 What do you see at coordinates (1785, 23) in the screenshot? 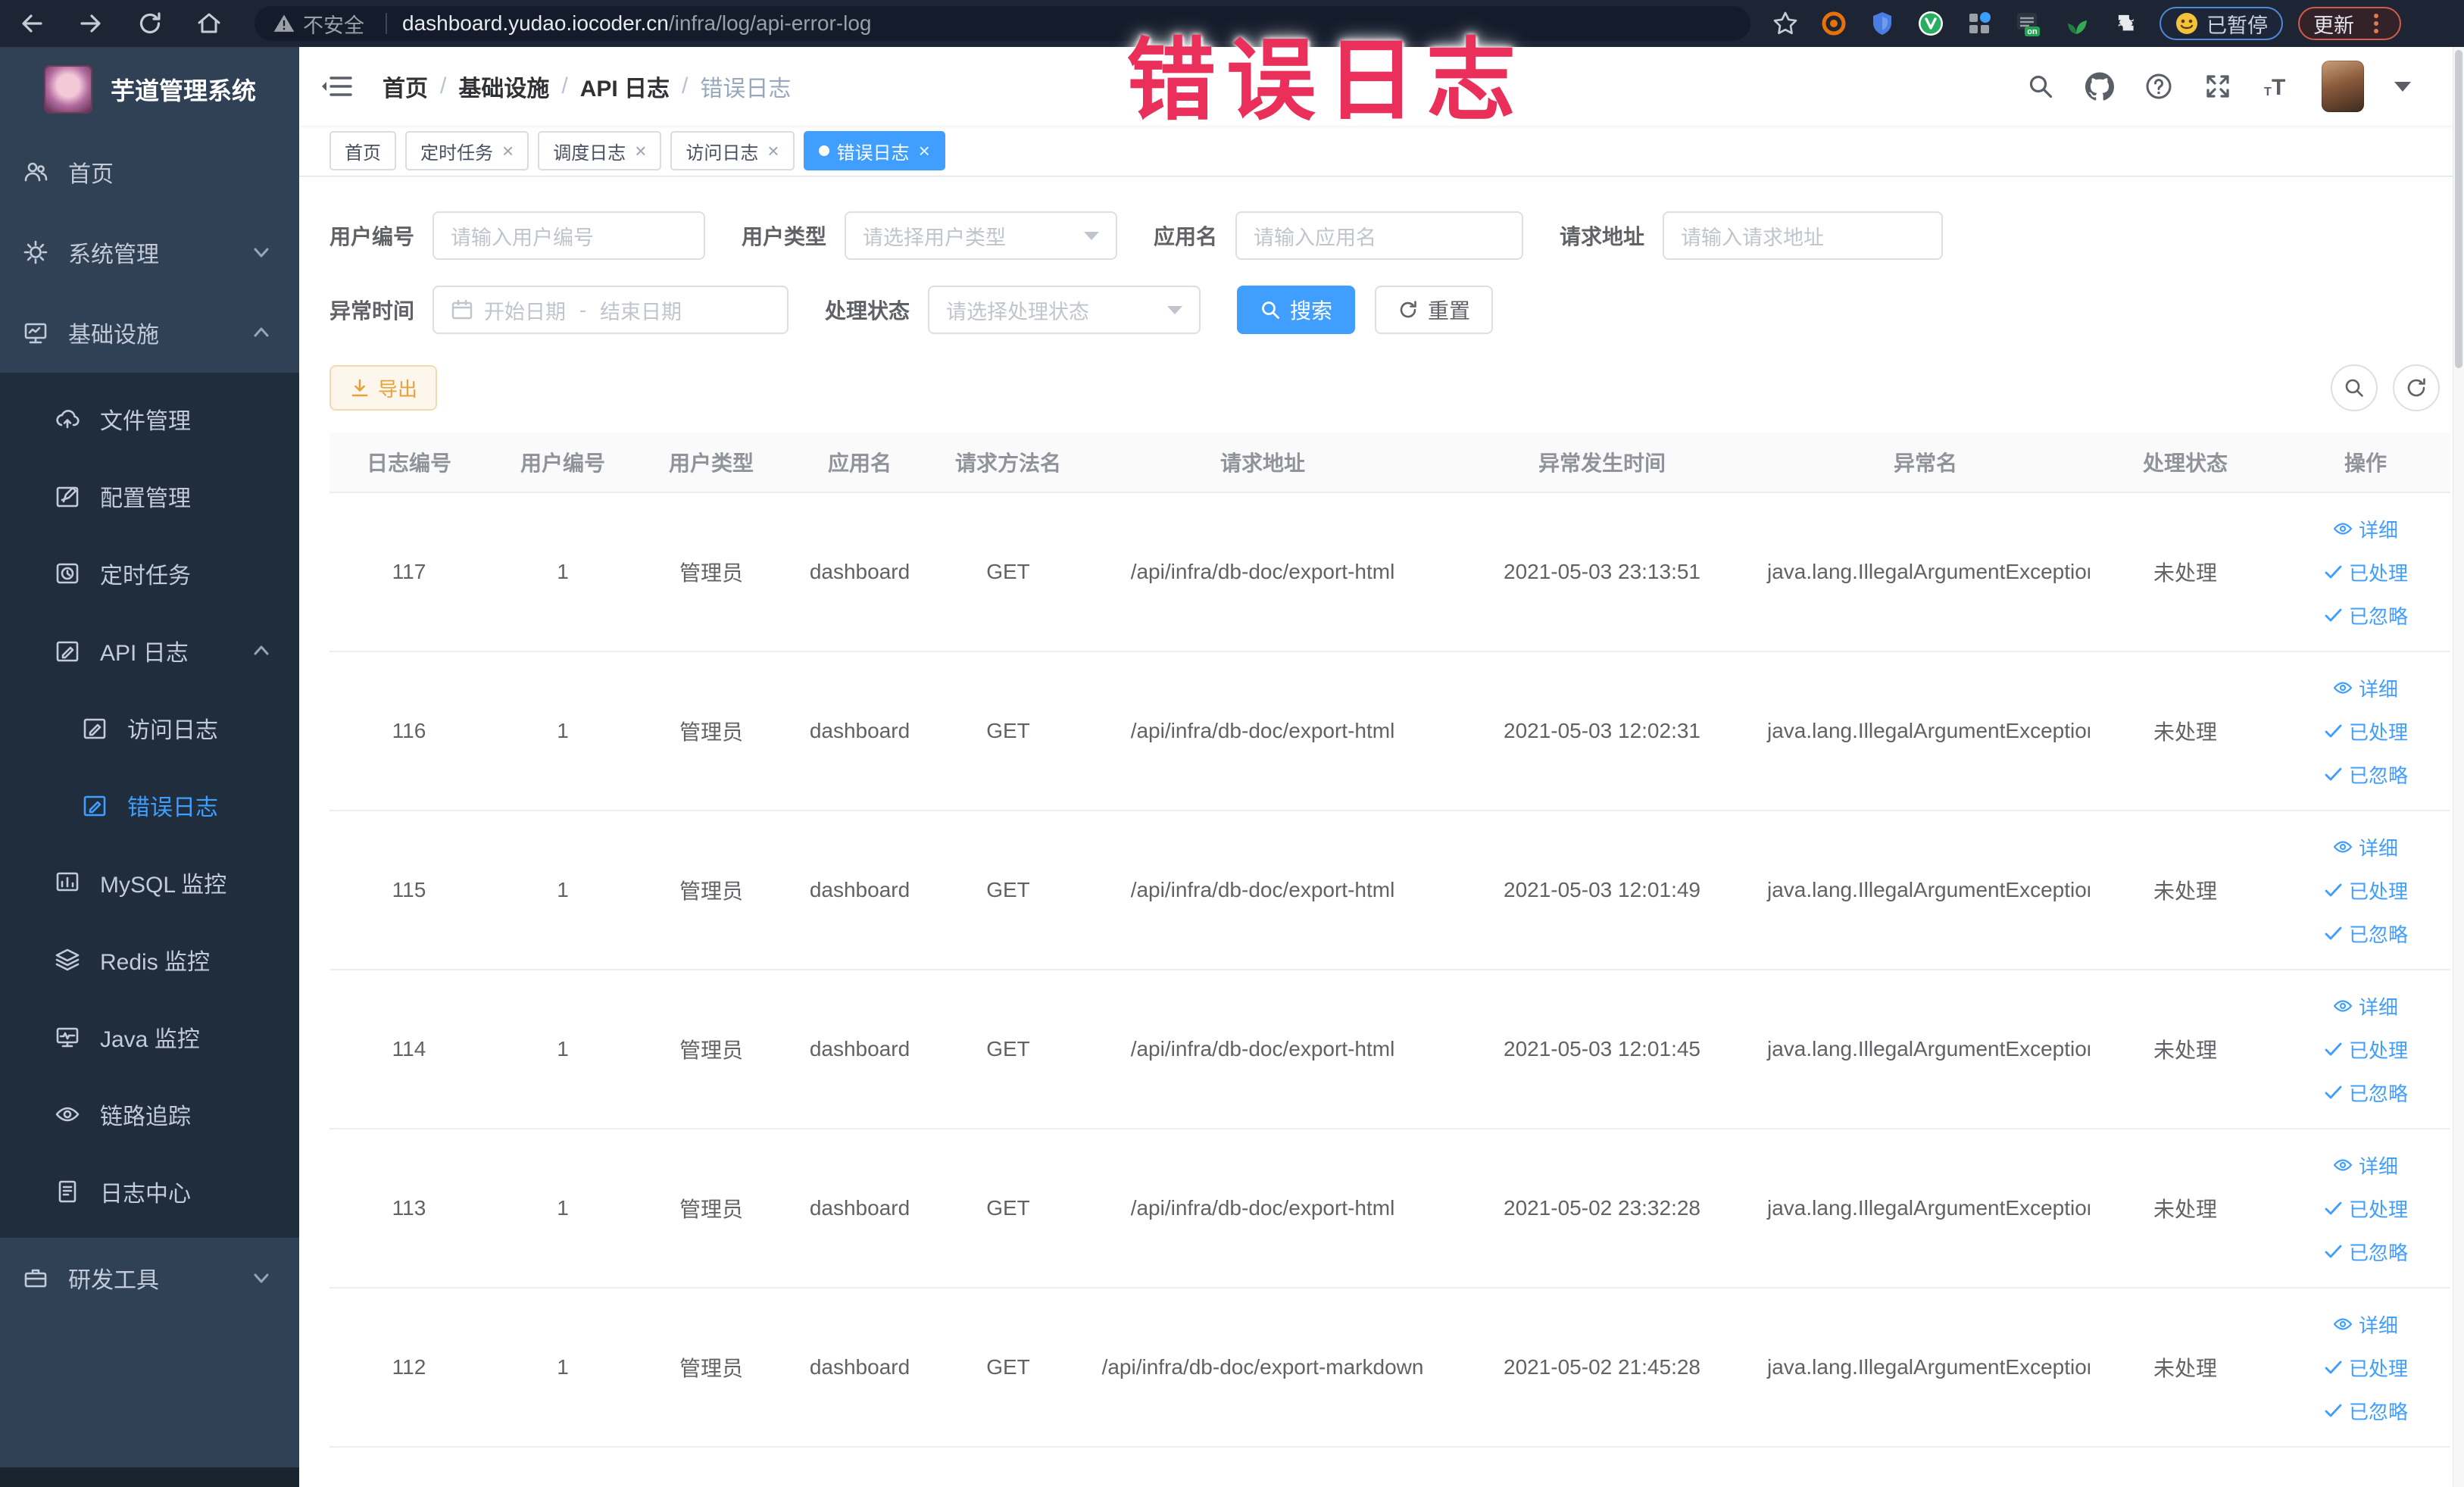
I see `bookmark-star-icon` at bounding box center [1785, 23].